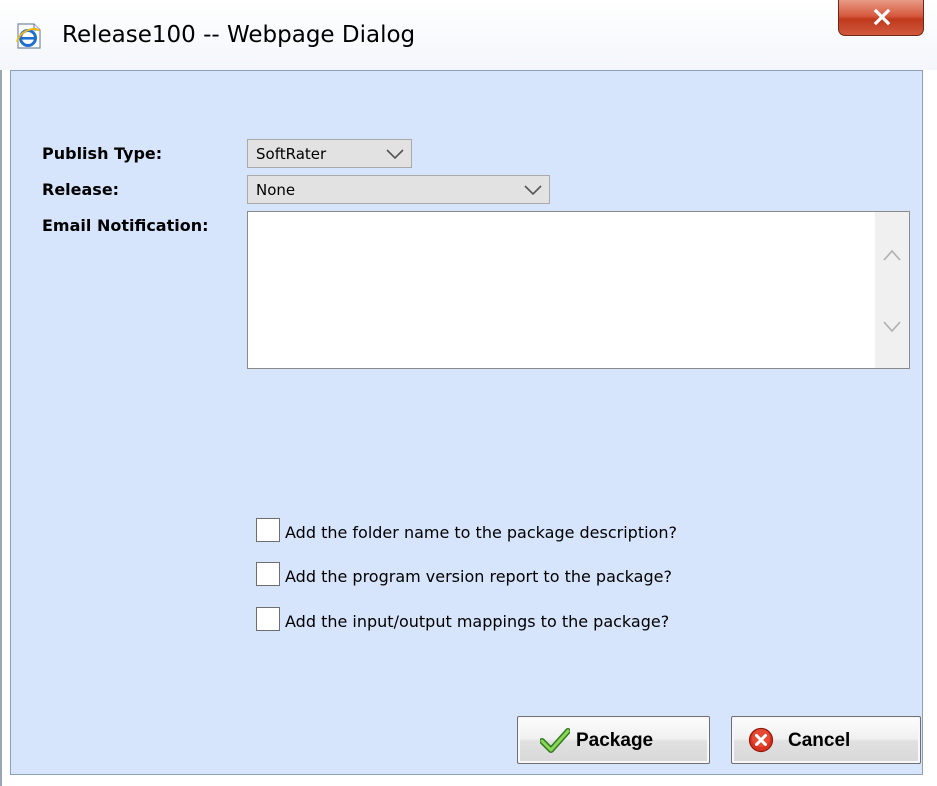 This screenshot has height=786, width=937. I want to click on green-checkmark-icon, so click(555, 740).